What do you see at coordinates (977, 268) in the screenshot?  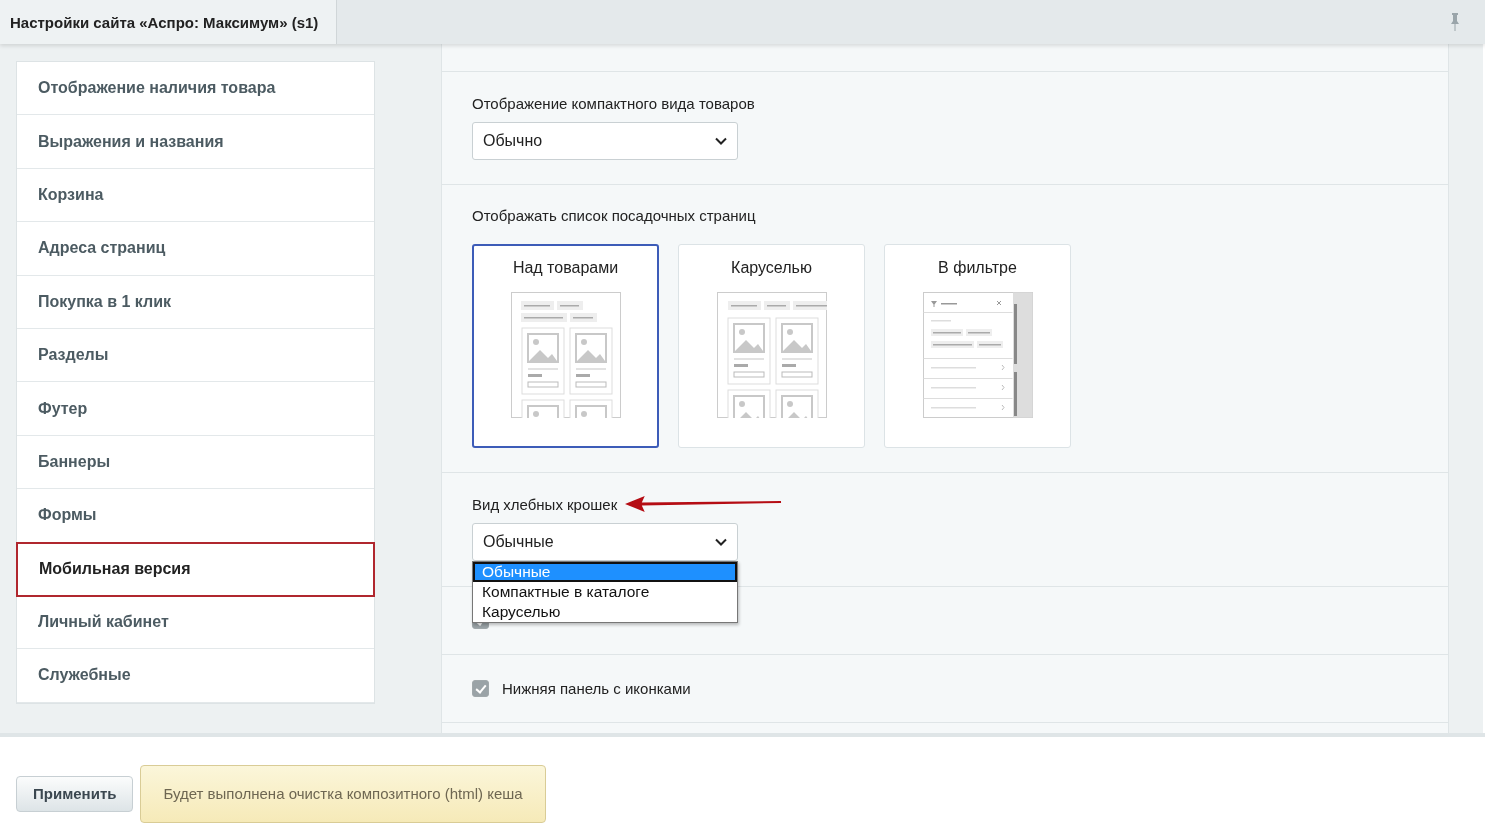 I see `option-title: В фильтре` at bounding box center [977, 268].